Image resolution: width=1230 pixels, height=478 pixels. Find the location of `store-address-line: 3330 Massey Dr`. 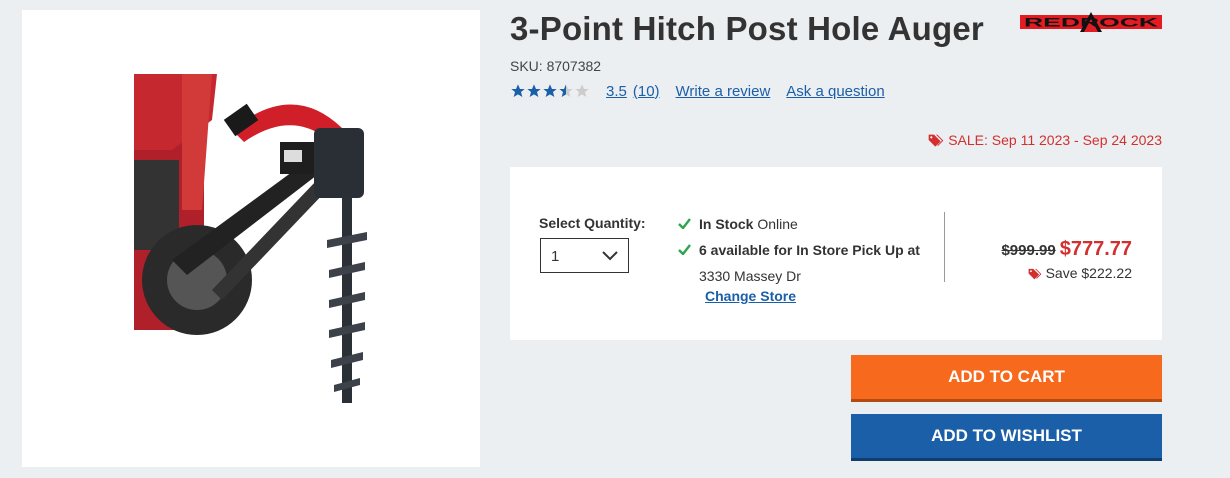

store-address-line: 3330 Massey Dr is located at coordinates (799, 276).